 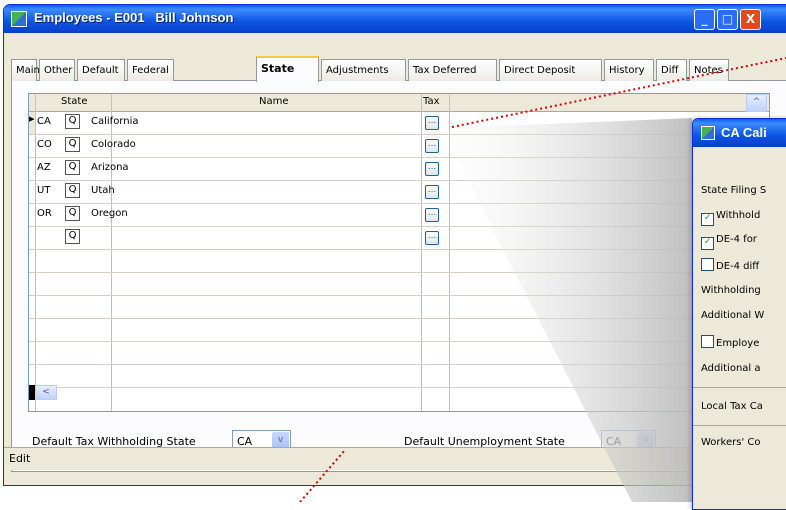 I want to click on tab-adjustments: Adjustments, so click(x=363, y=70).